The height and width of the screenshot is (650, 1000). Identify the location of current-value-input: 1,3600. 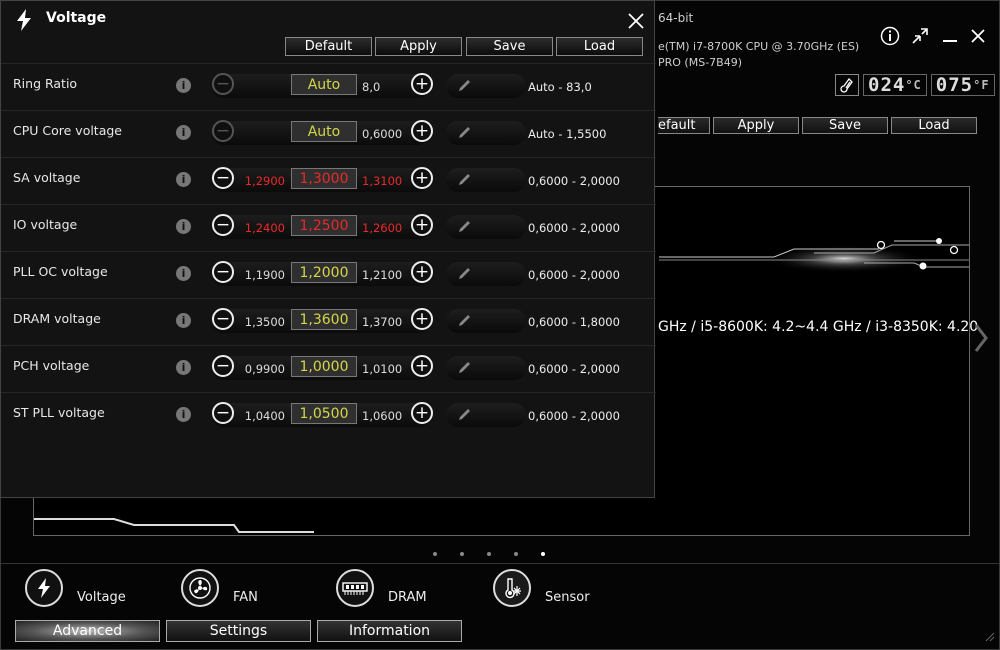
(324, 319).